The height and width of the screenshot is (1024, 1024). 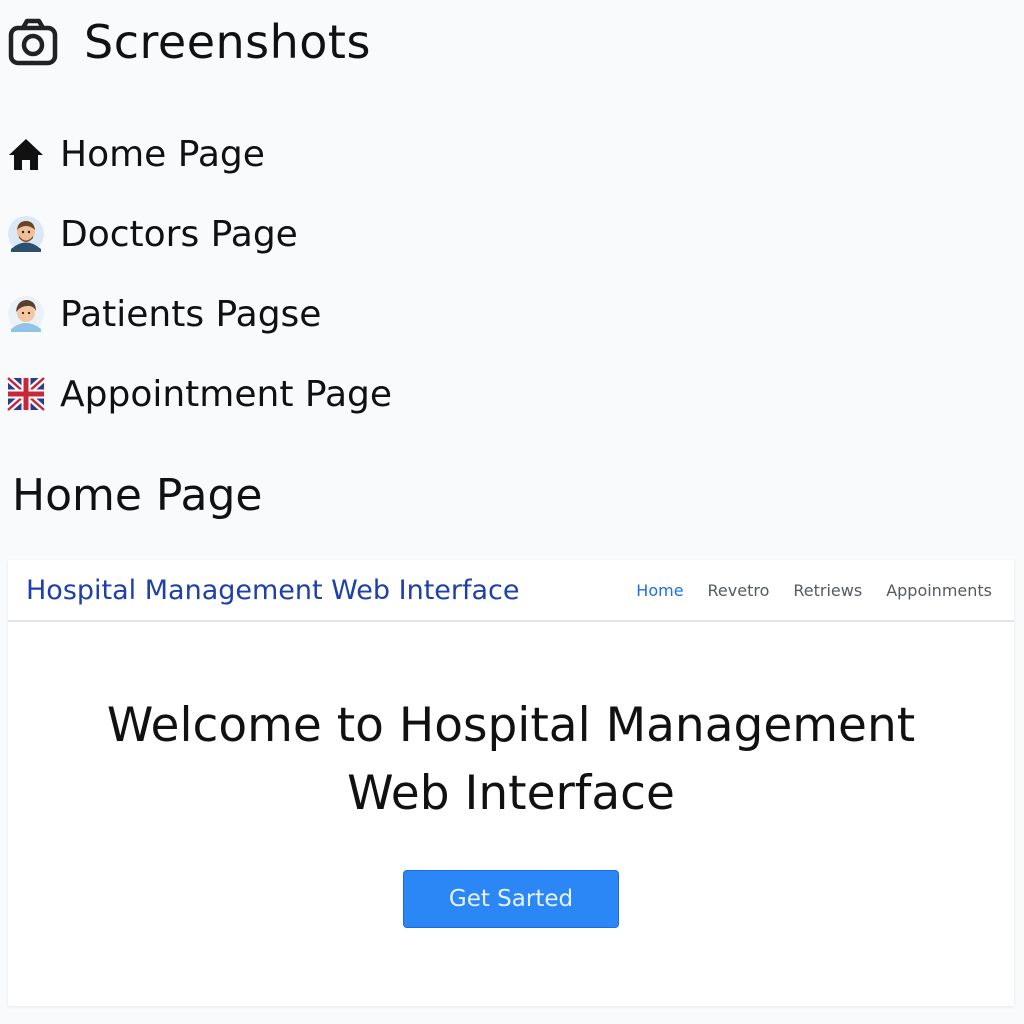 What do you see at coordinates (659, 590) in the screenshot?
I see `nav-link-home: Home` at bounding box center [659, 590].